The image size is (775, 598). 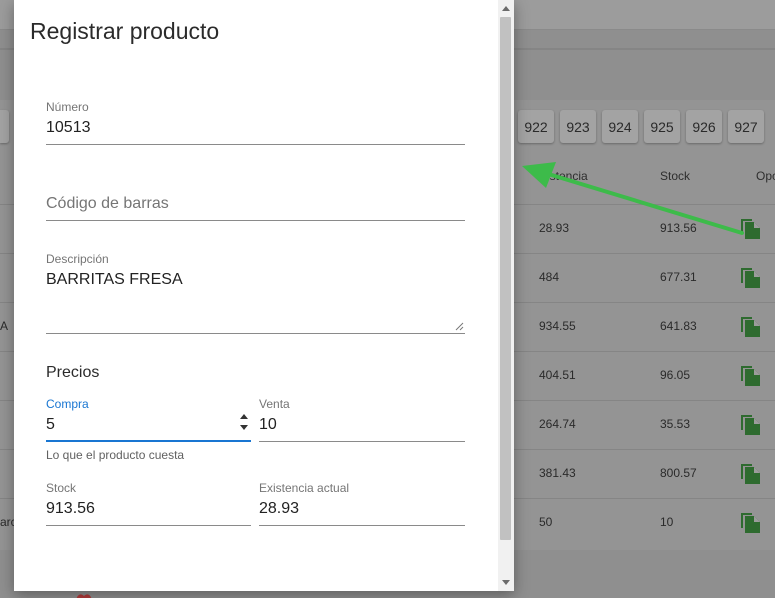 What do you see at coordinates (546, 522) in the screenshot?
I see `row-existencia-cell: 50` at bounding box center [546, 522].